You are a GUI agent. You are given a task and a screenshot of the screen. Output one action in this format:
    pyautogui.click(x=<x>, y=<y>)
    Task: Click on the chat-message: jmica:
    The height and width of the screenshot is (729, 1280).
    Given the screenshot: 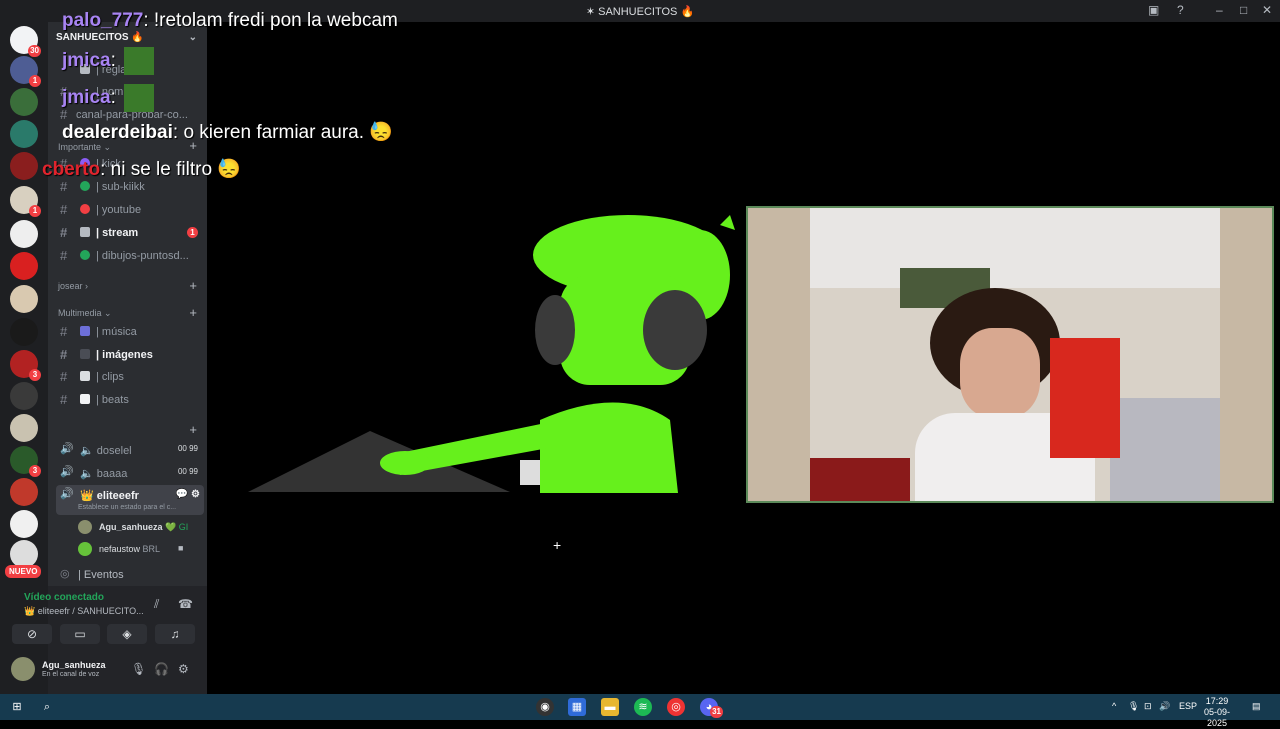 What is the action you would take?
    pyautogui.click(x=108, y=61)
    